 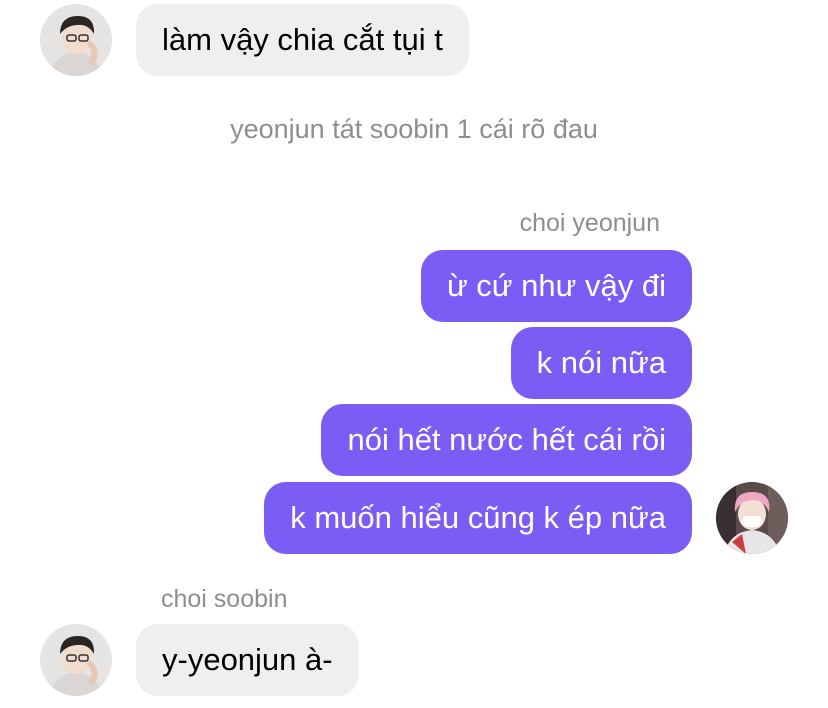 I want to click on yeonjun-avatar-image, so click(x=752, y=518).